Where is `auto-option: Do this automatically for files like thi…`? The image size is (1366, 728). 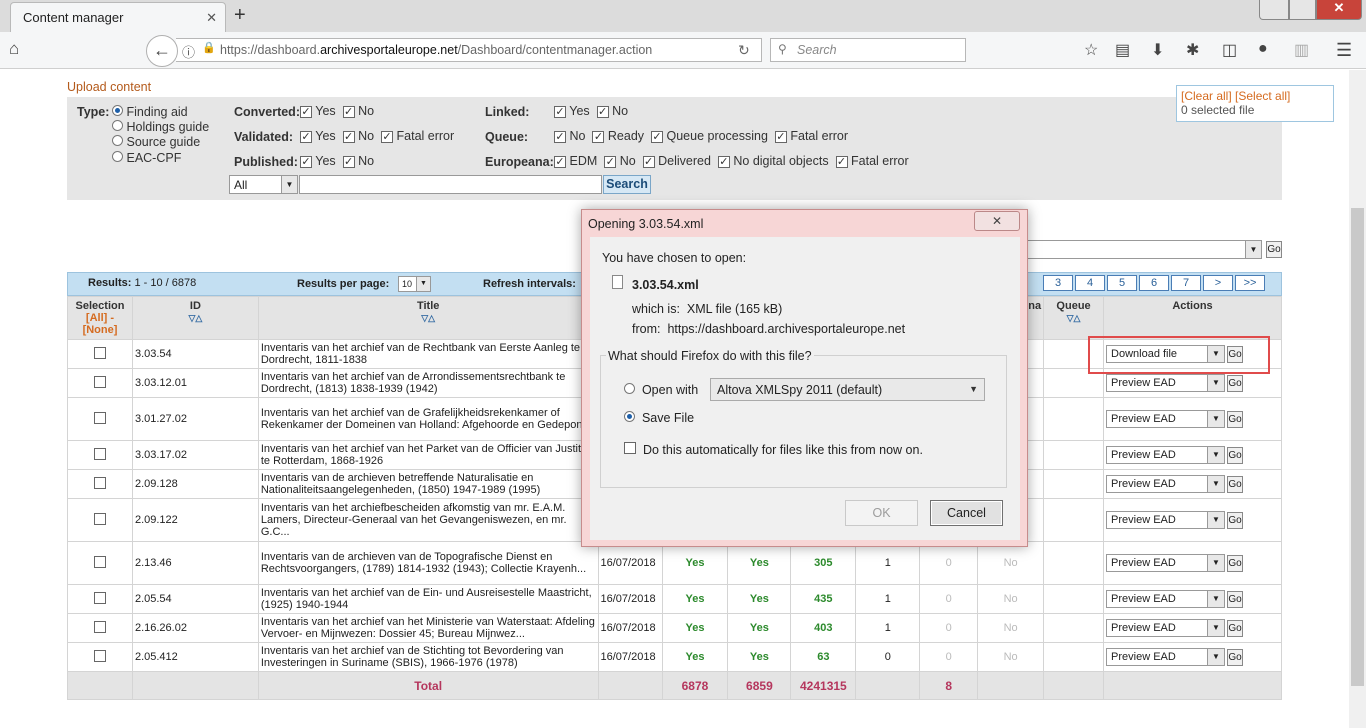
auto-option: Do this automatically for files like thi… is located at coordinates (773, 449).